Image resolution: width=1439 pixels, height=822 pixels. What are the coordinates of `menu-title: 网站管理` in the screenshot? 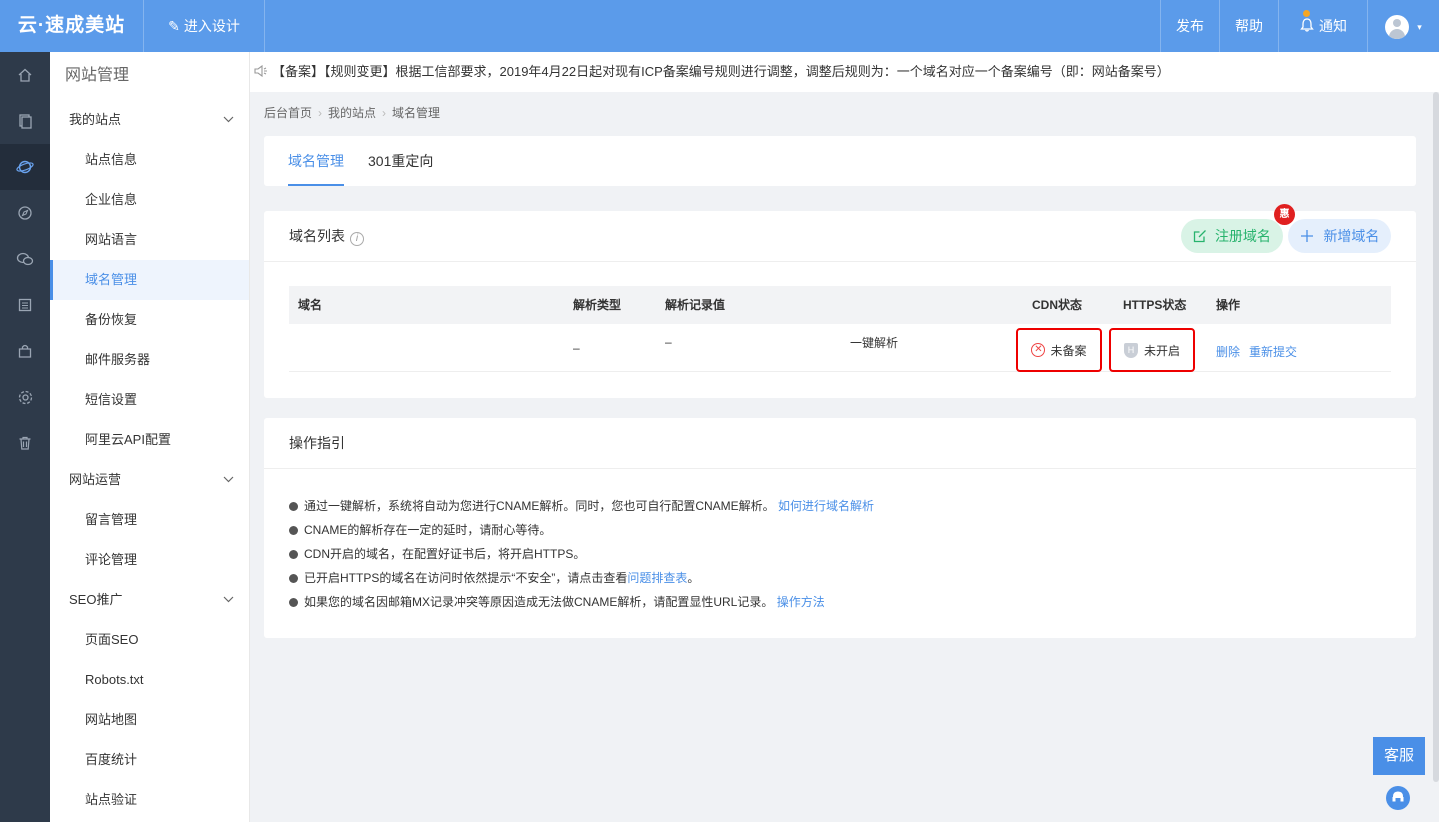 It's located at (97, 75).